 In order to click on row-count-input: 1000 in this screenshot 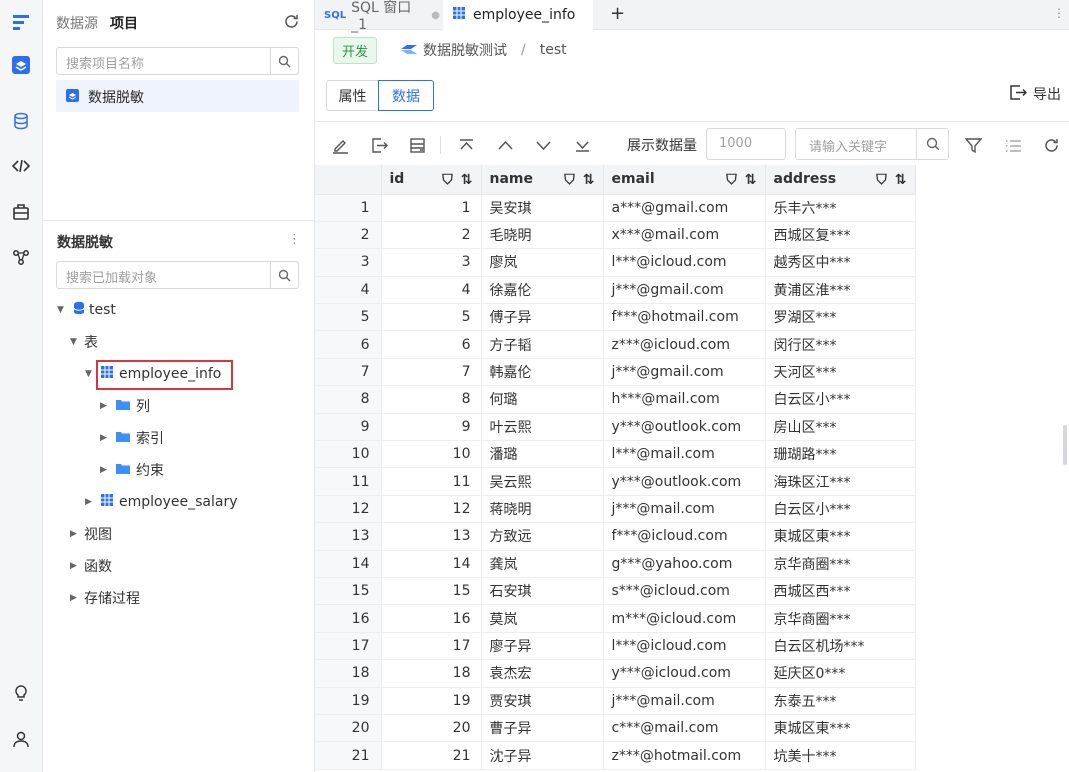, I will do `click(746, 144)`.